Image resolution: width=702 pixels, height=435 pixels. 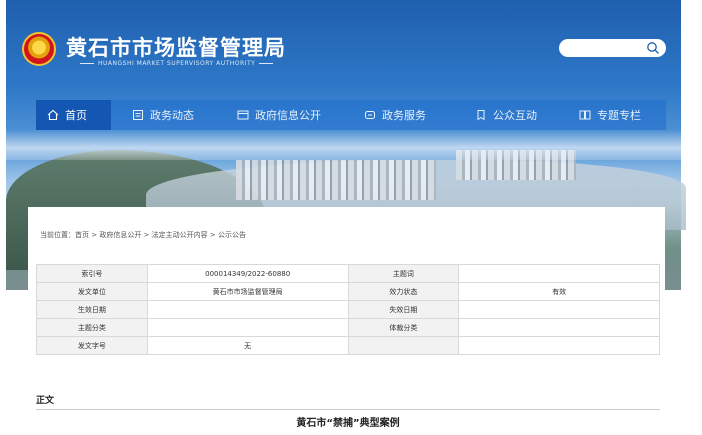 I want to click on meta-label: 失效日期, so click(x=403, y=309).